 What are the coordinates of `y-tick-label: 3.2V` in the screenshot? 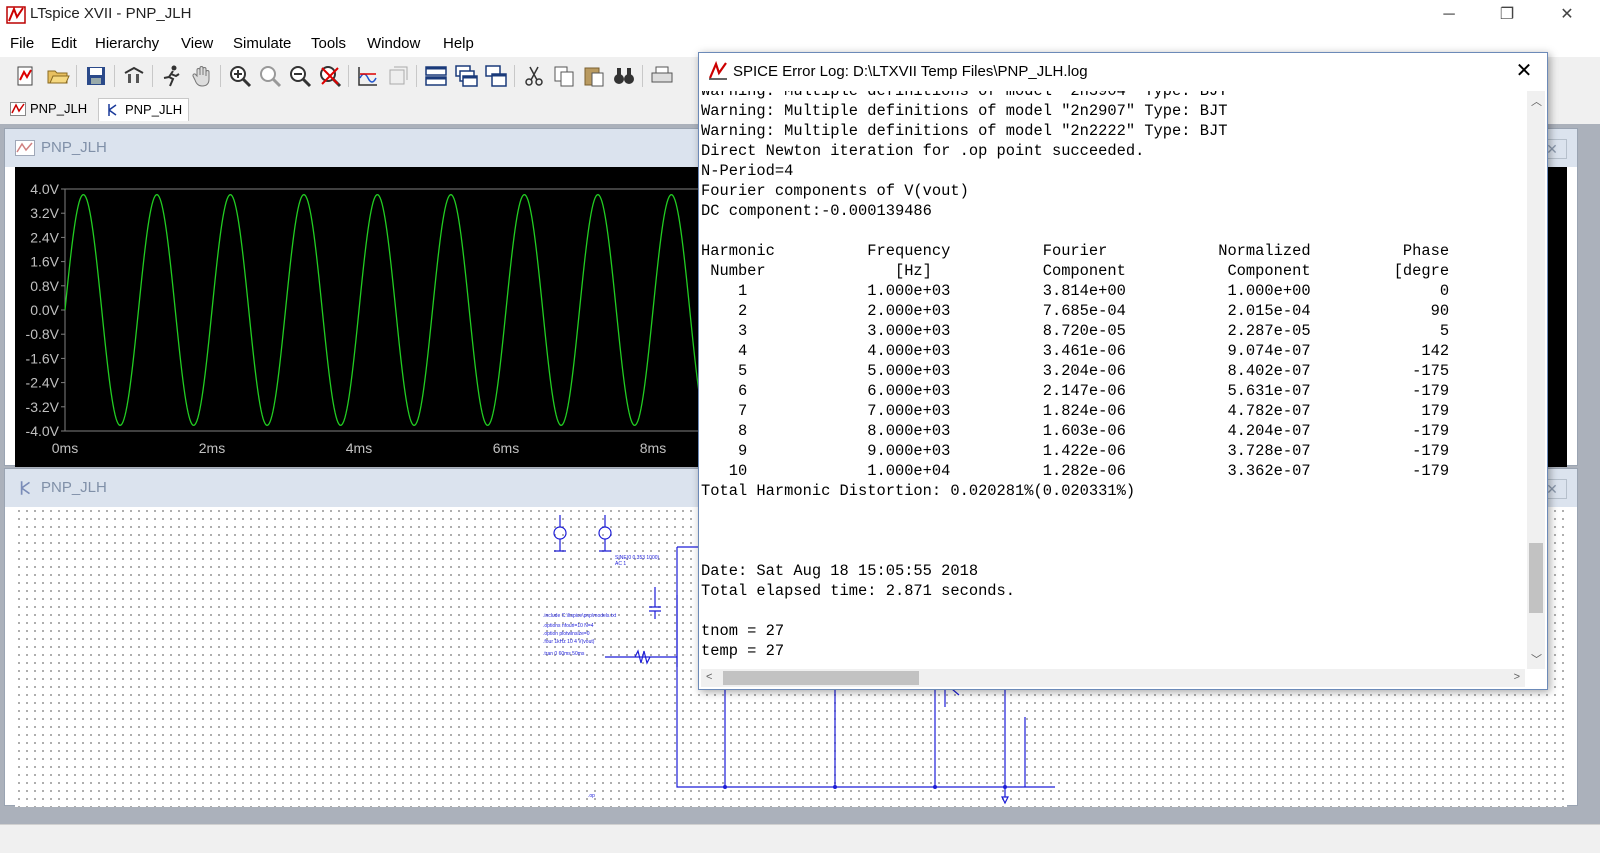 It's located at (44, 213).